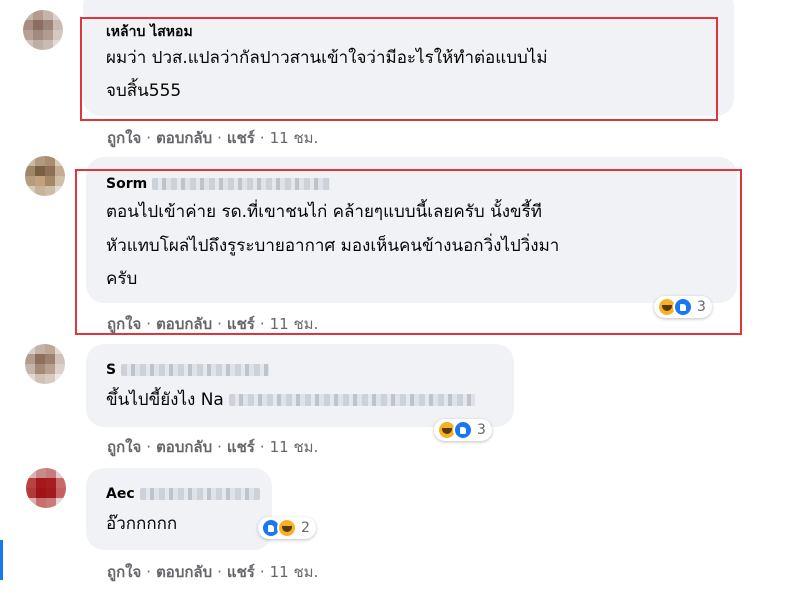 The height and width of the screenshot is (594, 800). What do you see at coordinates (305, 528) in the screenshot?
I see `reaction-count: 2` at bounding box center [305, 528].